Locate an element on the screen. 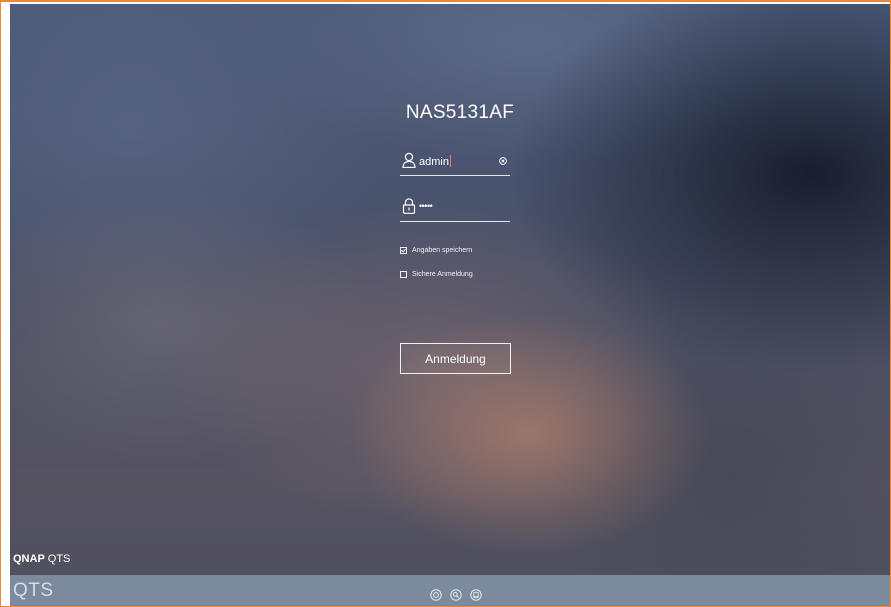  lock-icon is located at coordinates (409, 206).